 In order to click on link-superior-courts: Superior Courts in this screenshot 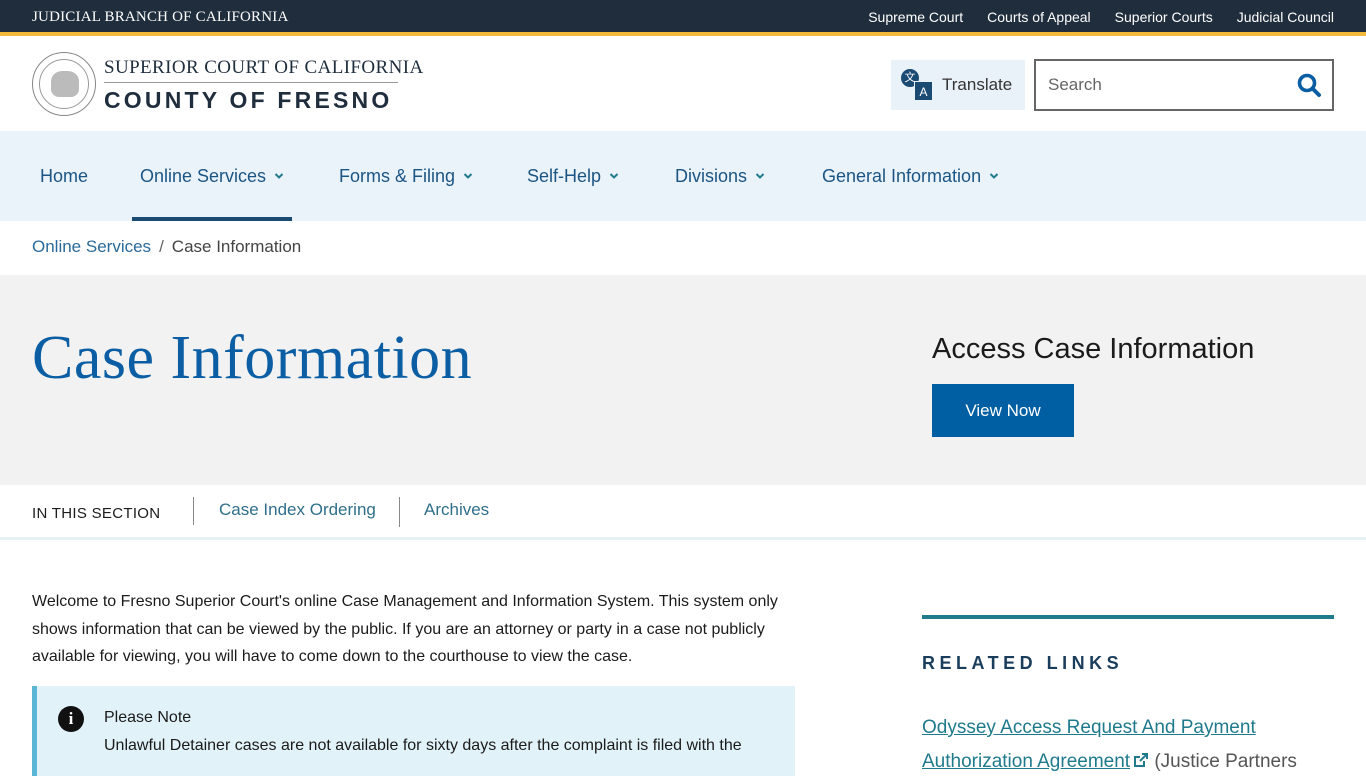, I will do `click(1164, 17)`.